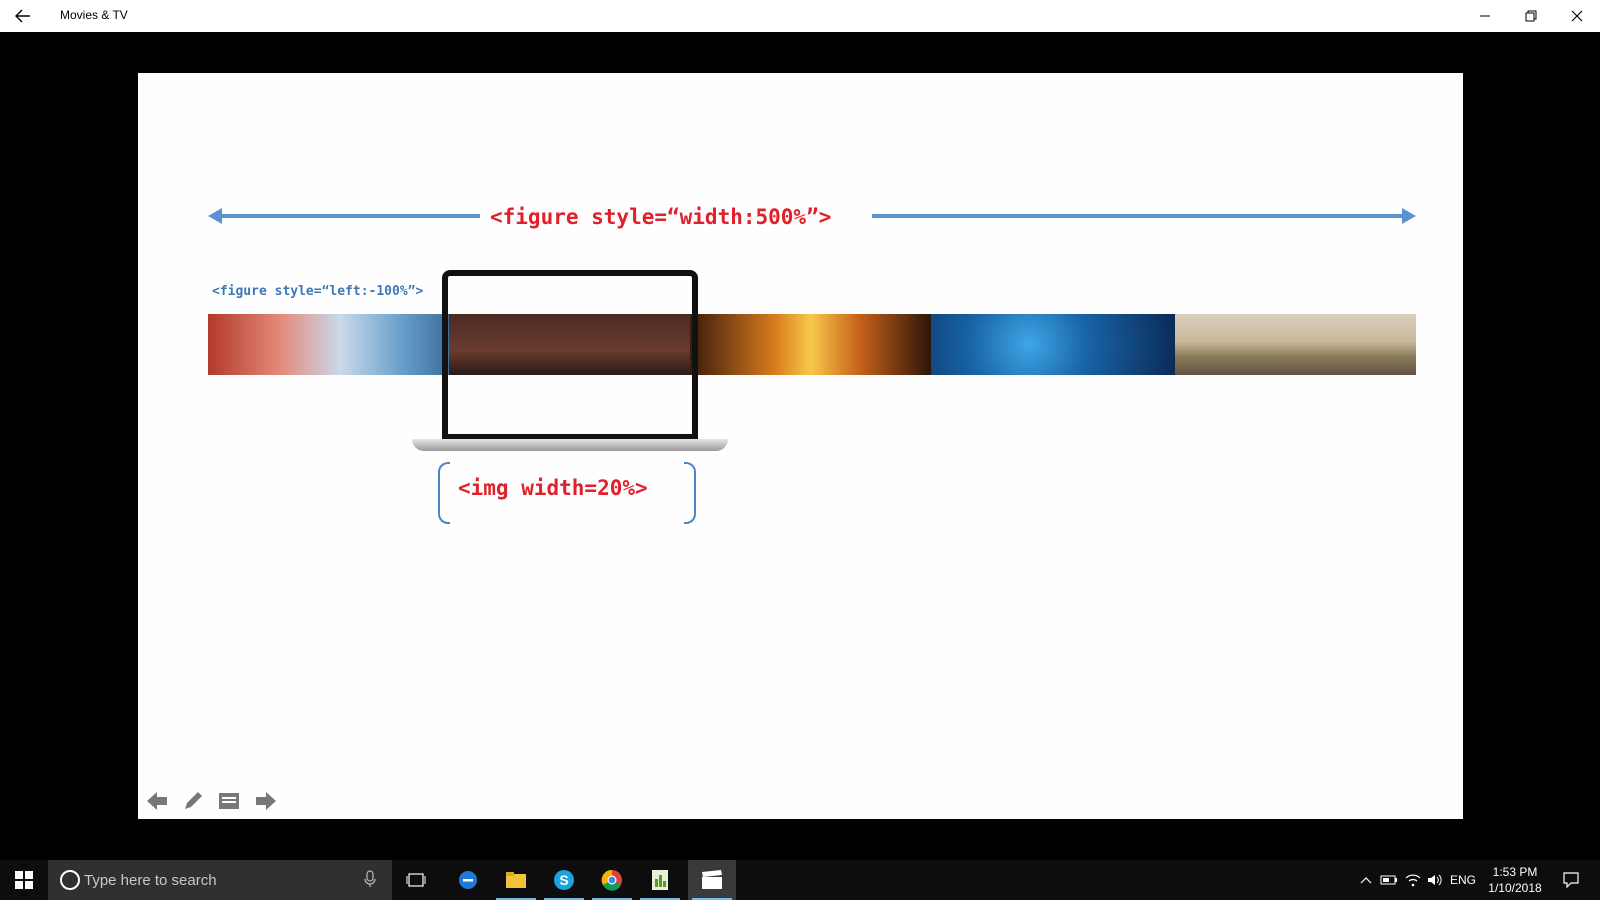  I want to click on network-button, so click(1413, 880).